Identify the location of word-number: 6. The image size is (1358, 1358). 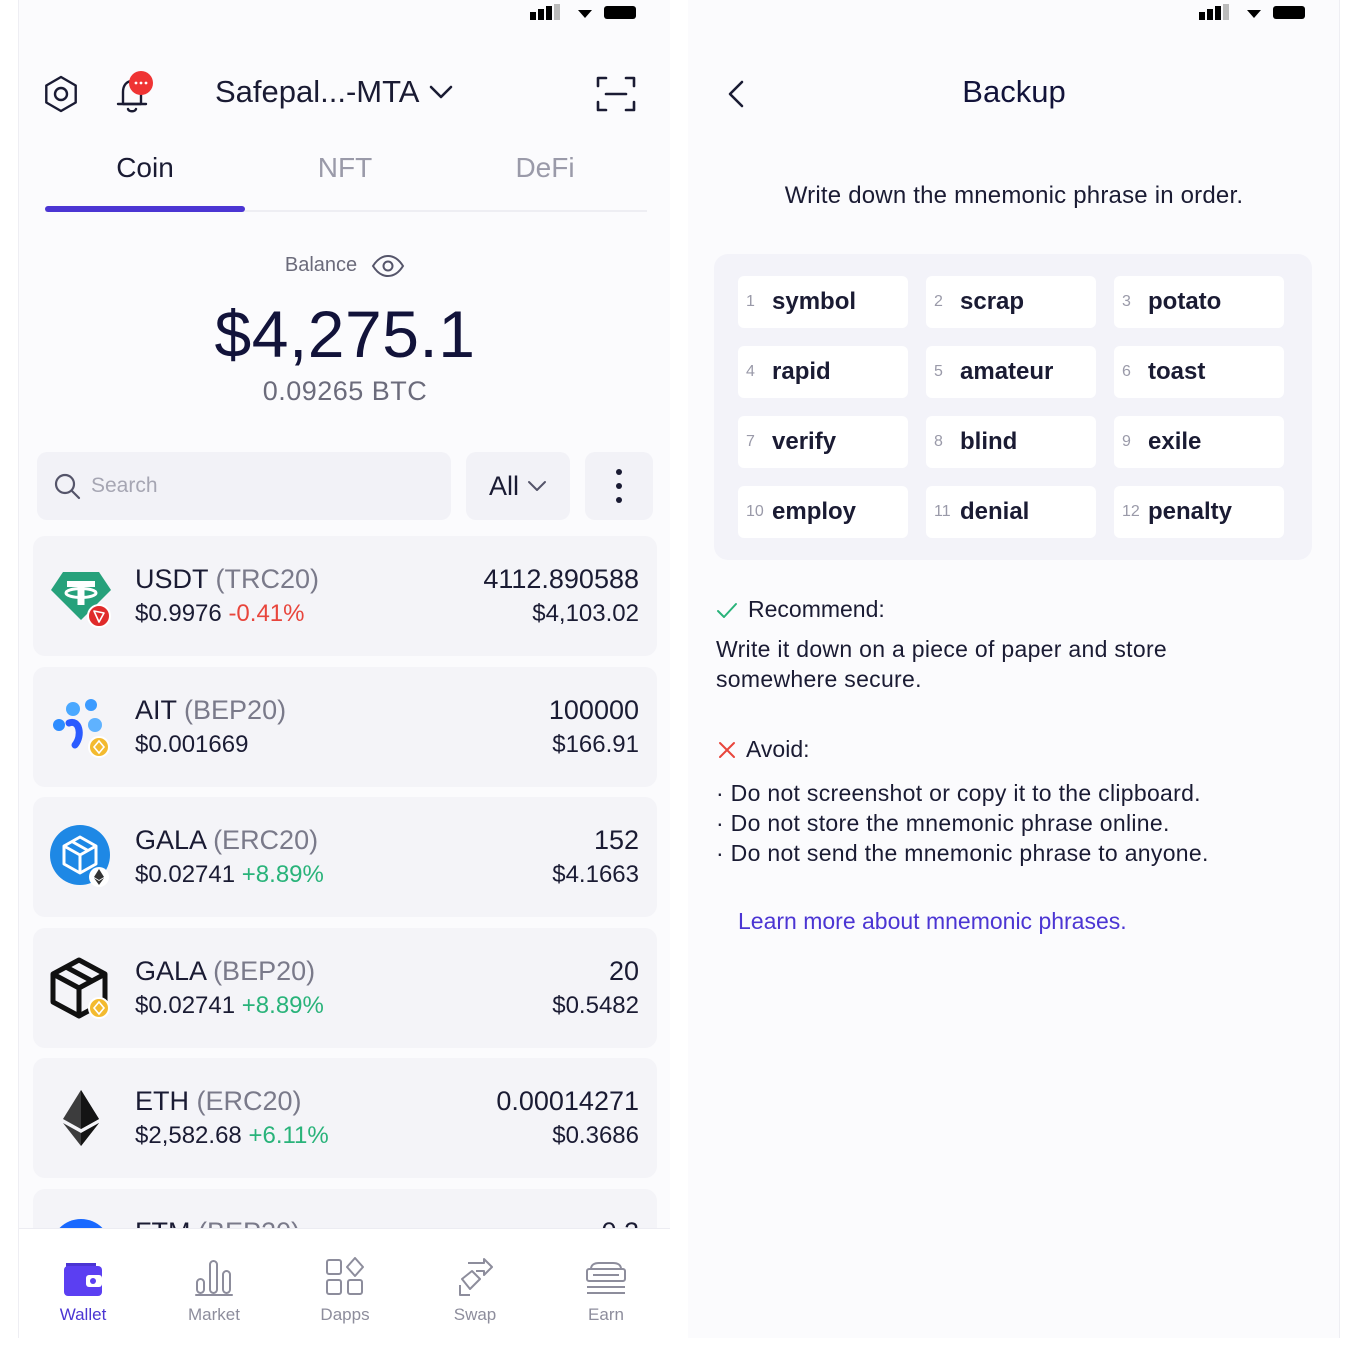
(1126, 371).